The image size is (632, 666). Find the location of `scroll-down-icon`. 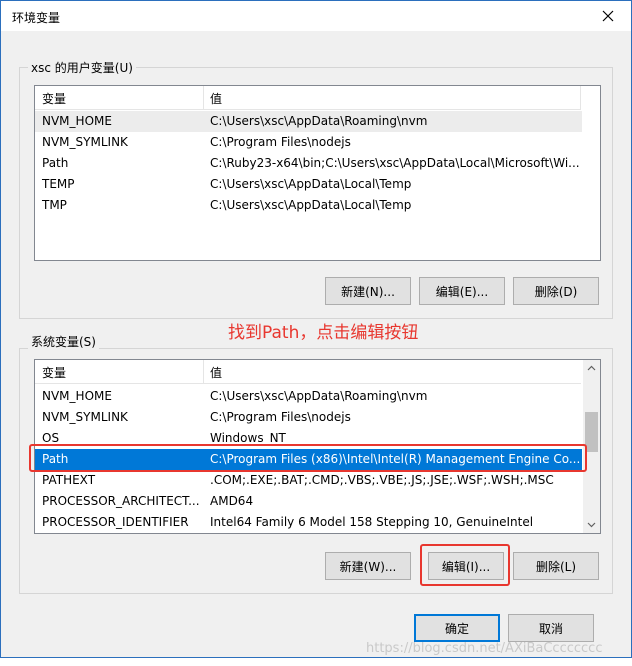

scroll-down-icon is located at coordinates (591, 524).